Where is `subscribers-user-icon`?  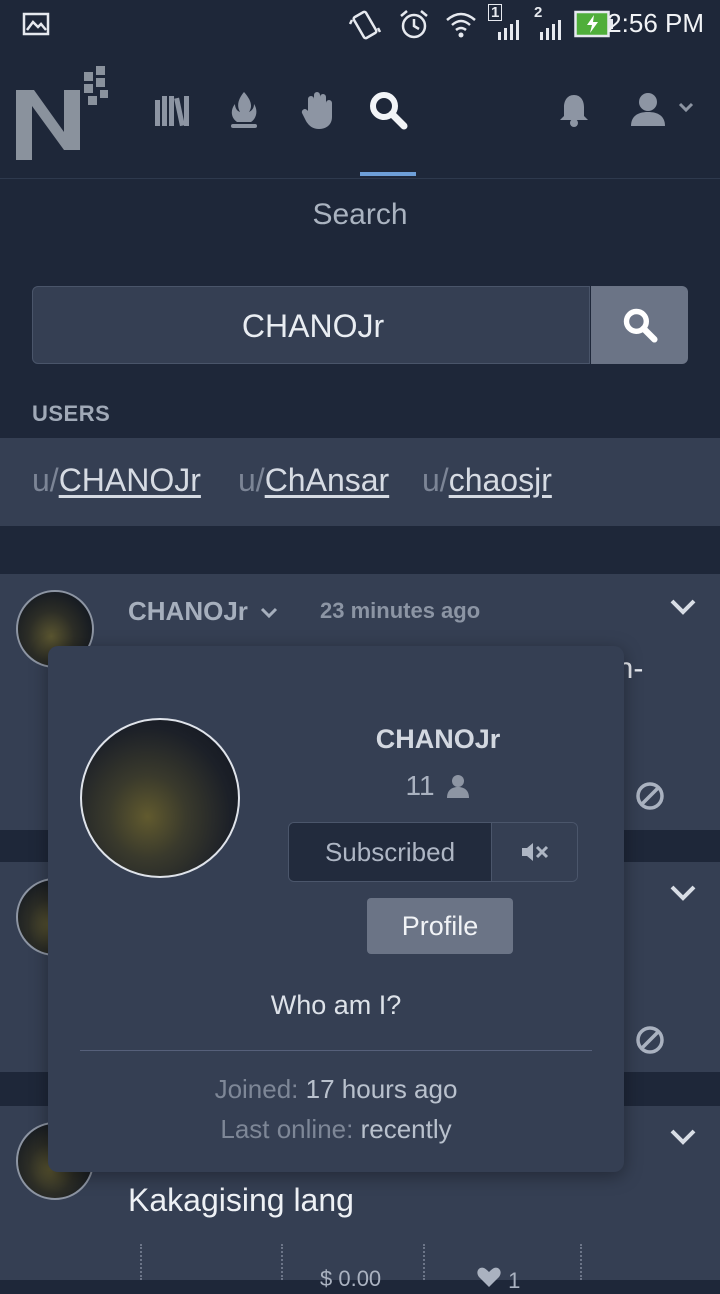 subscribers-user-icon is located at coordinates (457, 786).